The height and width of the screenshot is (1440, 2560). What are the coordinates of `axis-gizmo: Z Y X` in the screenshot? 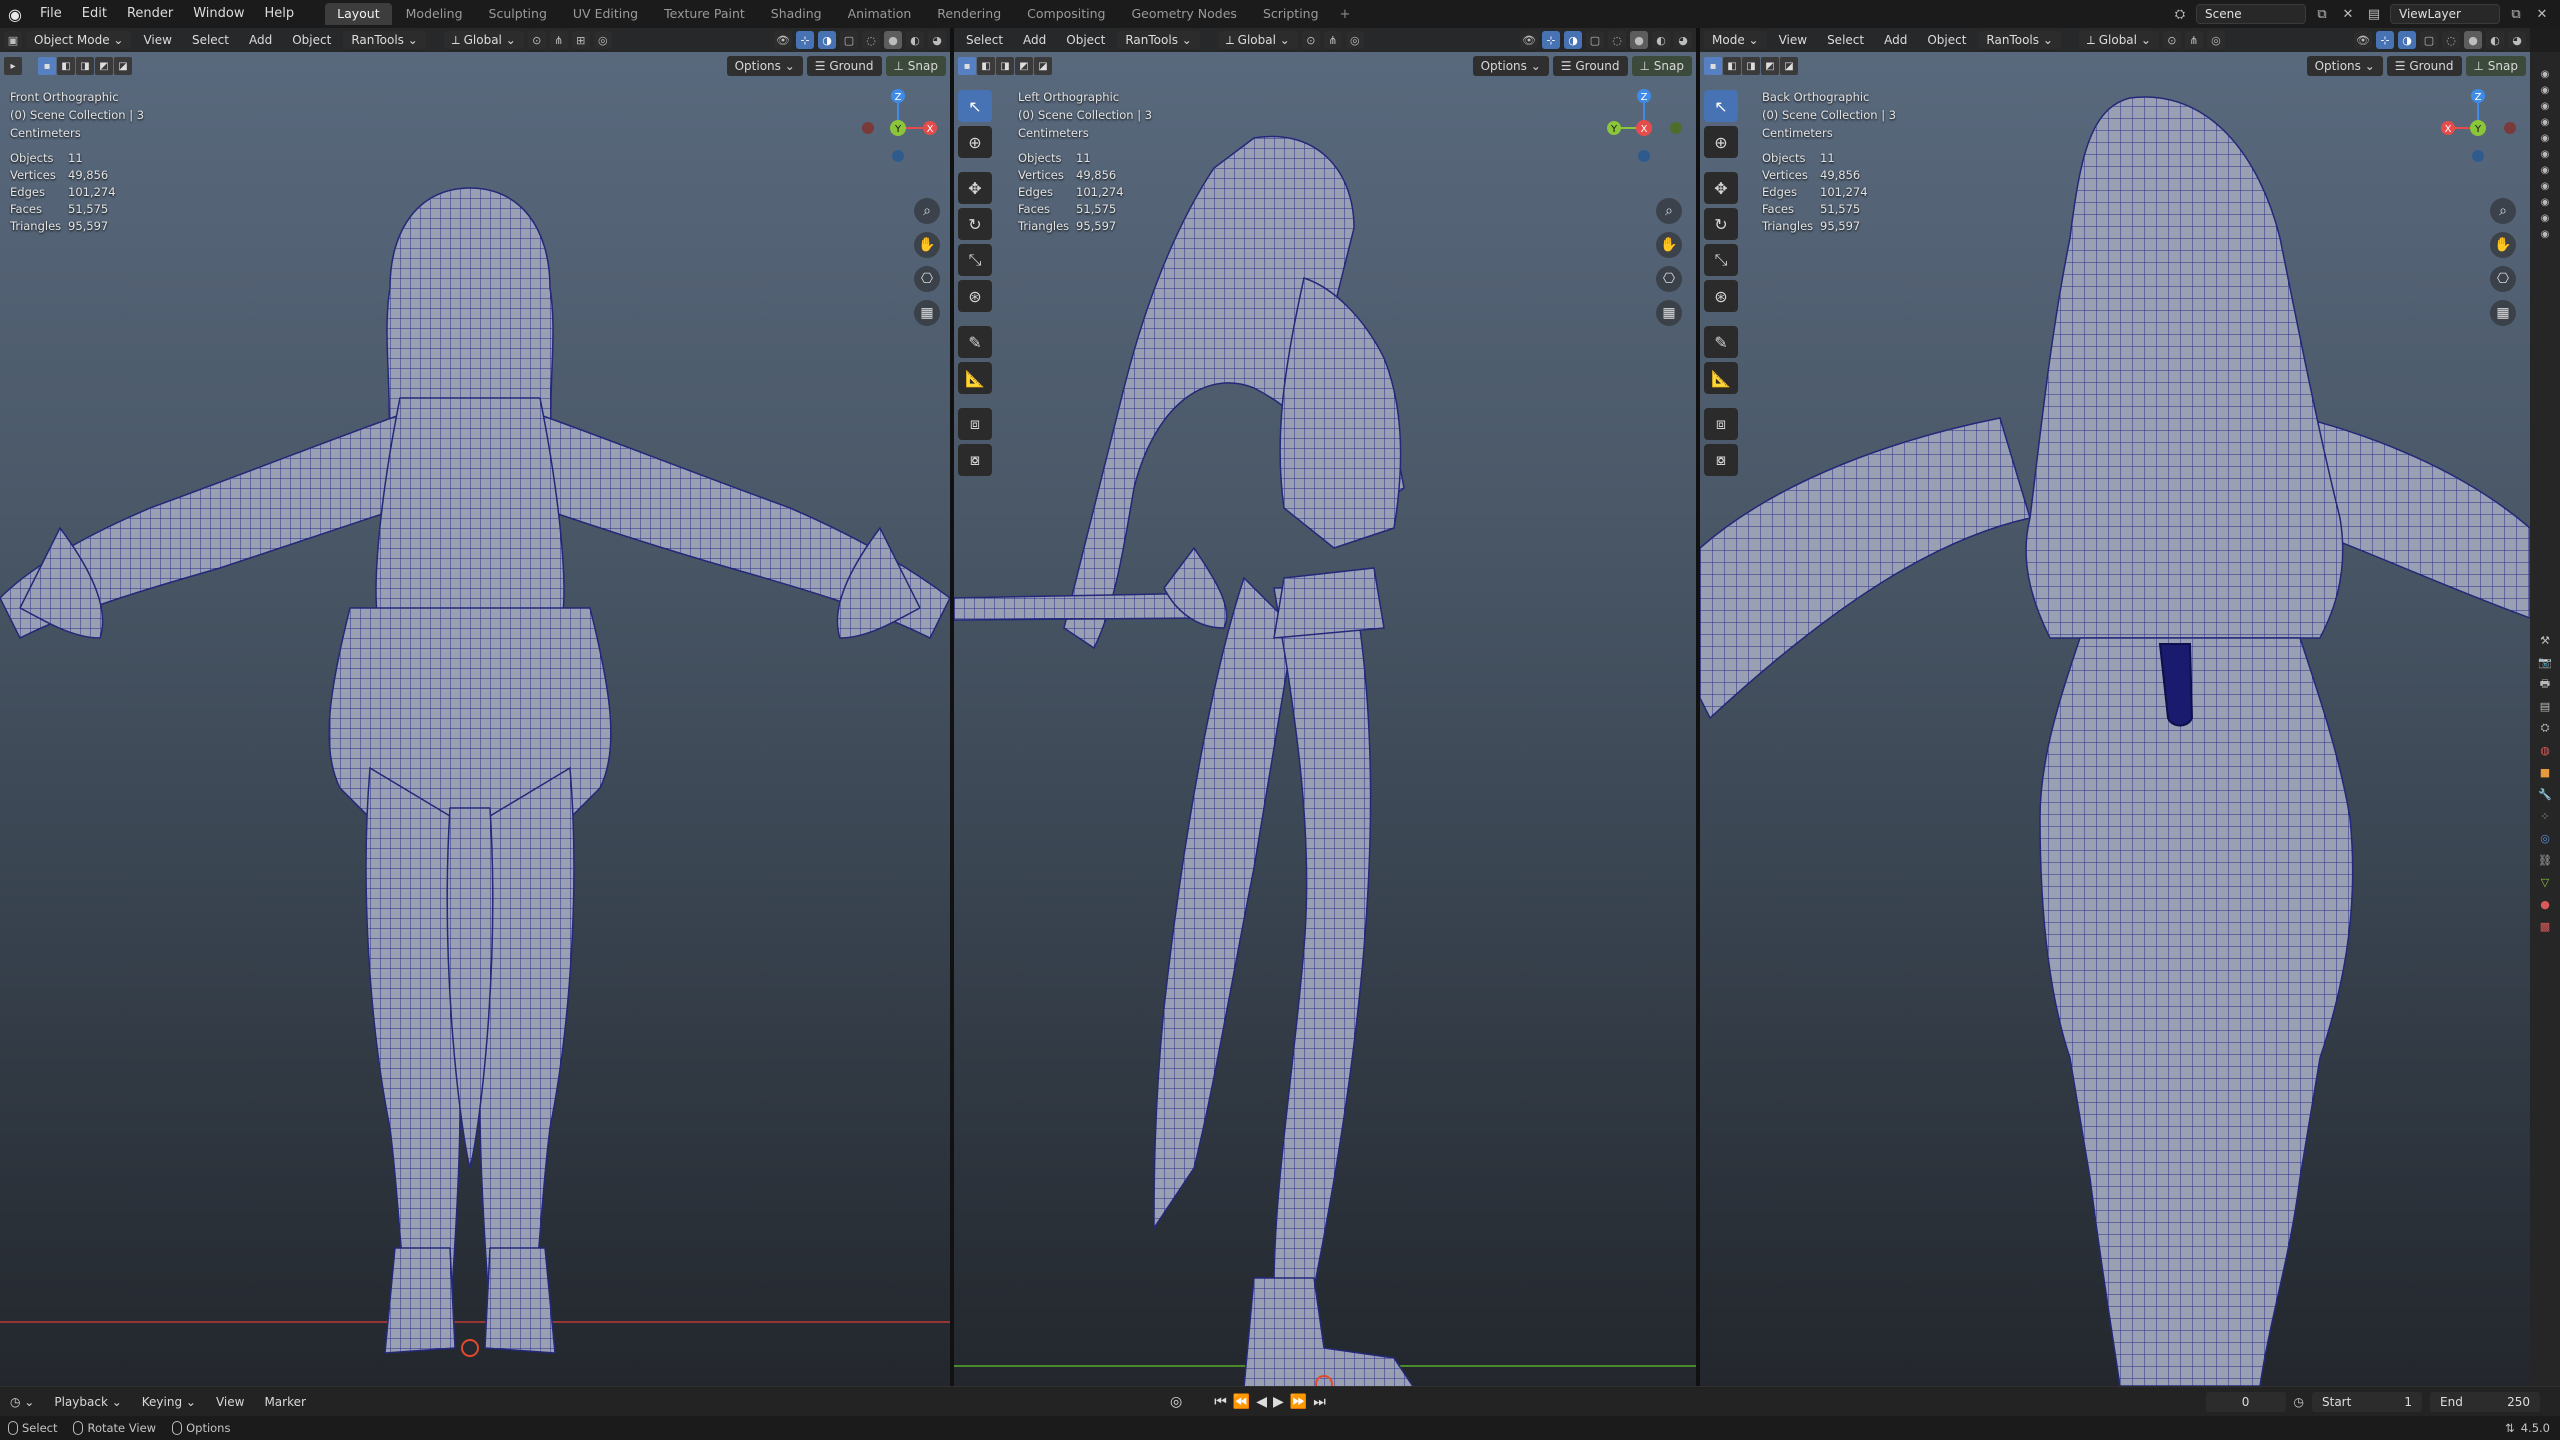 It's located at (898, 124).